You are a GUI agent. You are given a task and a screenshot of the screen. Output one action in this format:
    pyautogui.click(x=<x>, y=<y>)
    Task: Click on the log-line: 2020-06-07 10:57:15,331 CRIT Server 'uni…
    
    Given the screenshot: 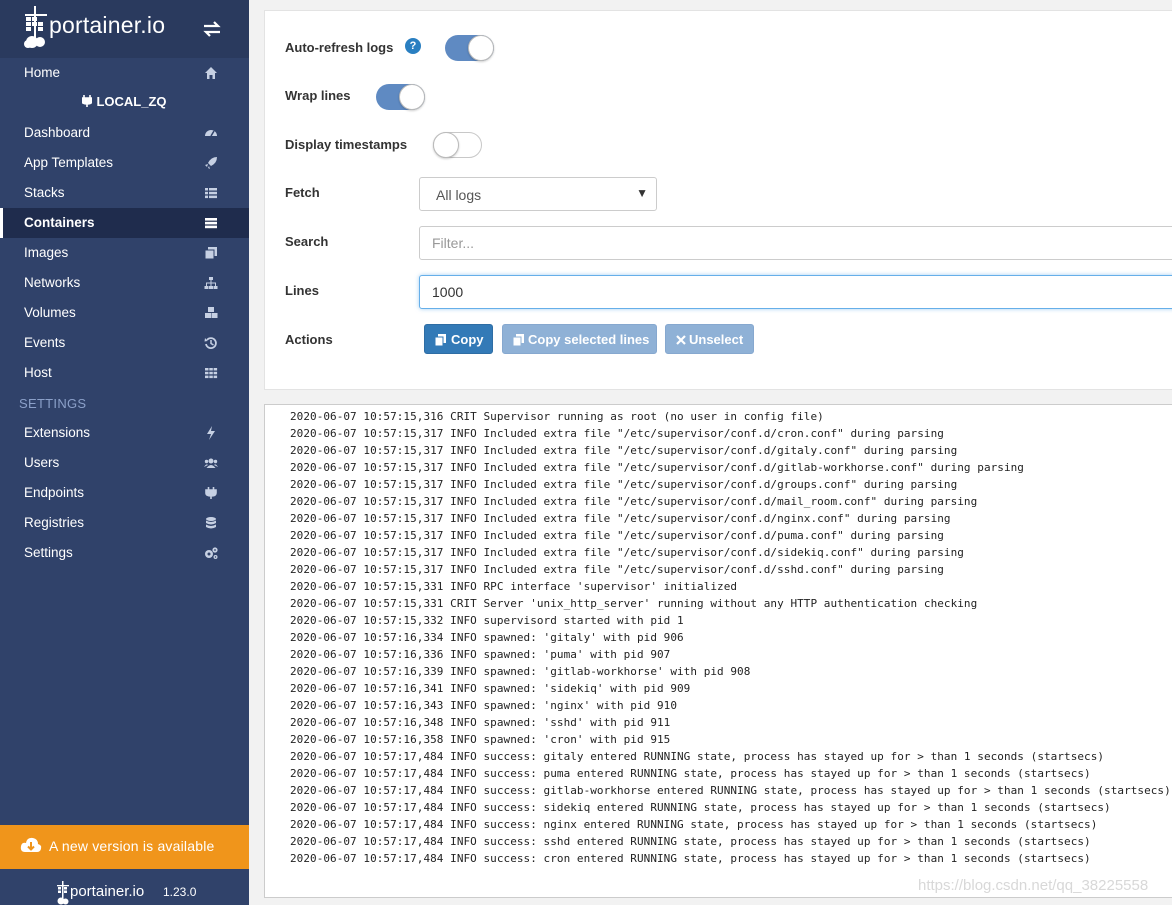 What is the action you would take?
    pyautogui.click(x=633, y=603)
    